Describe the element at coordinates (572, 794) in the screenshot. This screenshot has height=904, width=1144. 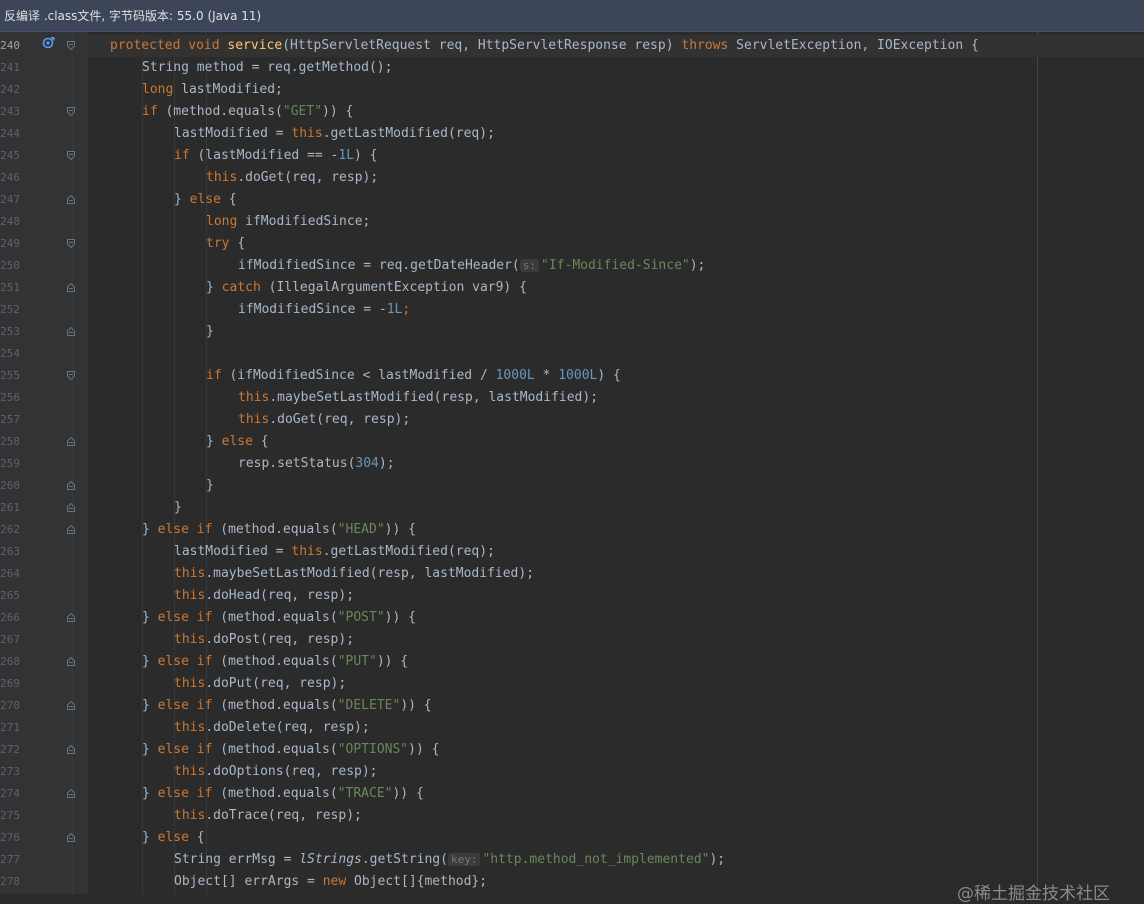
I see `code-line: 274} else if (method.equals("TRACE")) {` at that location.